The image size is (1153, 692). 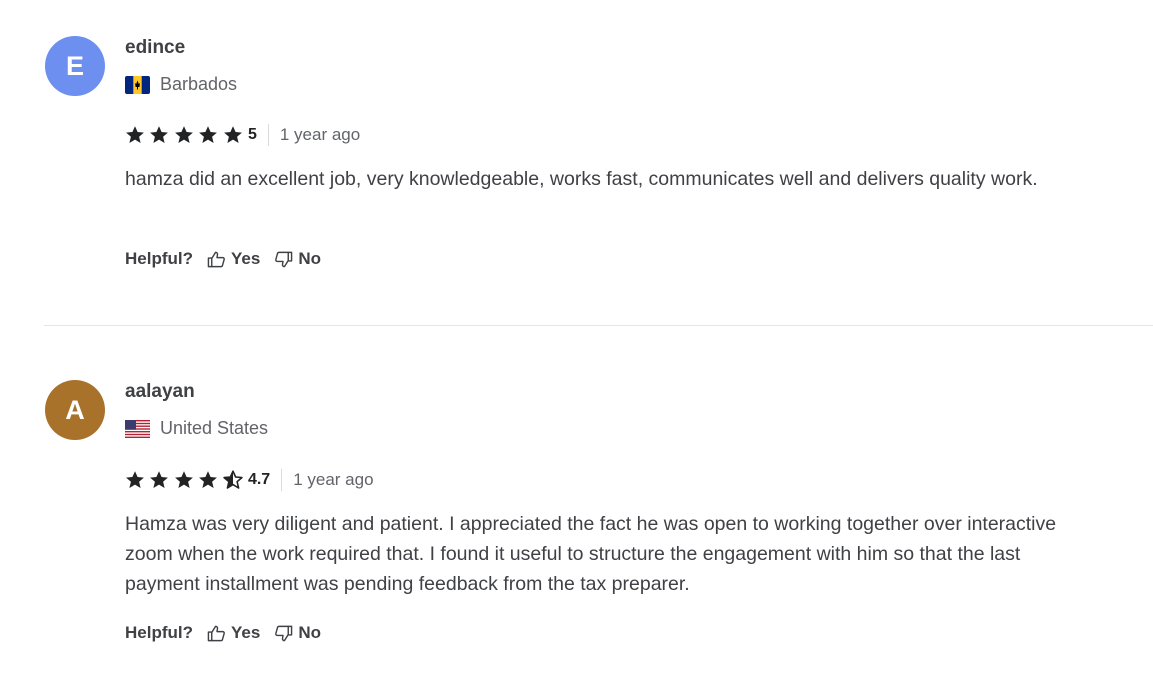 I want to click on half-star-icon, so click(x=232, y=479).